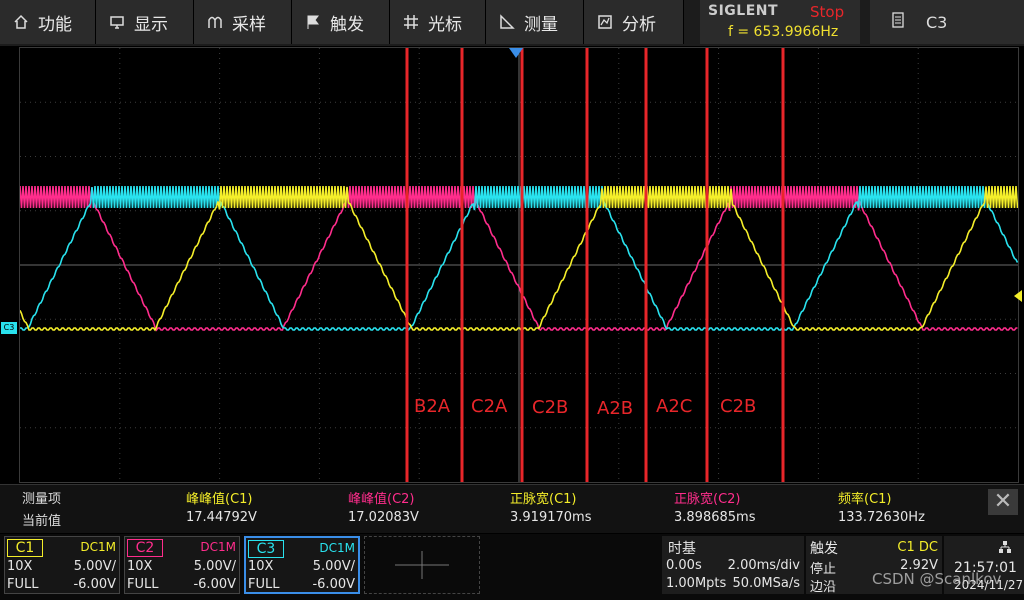 This screenshot has width=1024, height=600. I want to click on display-icon, so click(117, 22).